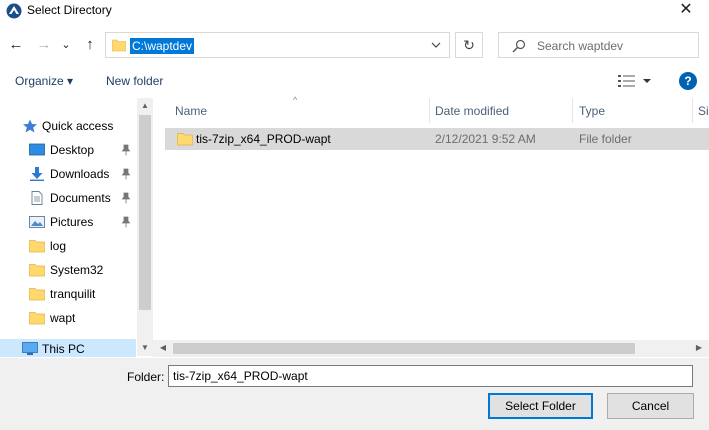  I want to click on up-arrow-icon: ↑, so click(90, 44).